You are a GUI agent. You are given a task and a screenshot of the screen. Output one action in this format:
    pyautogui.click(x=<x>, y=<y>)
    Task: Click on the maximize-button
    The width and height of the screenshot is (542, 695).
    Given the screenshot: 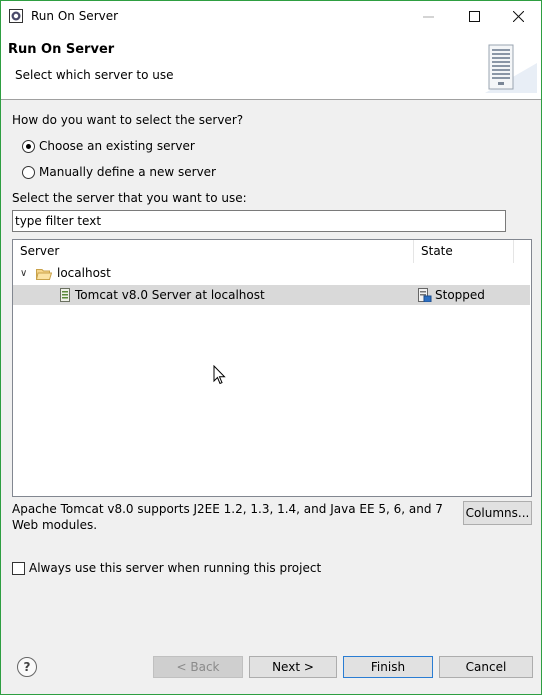 What is the action you would take?
    pyautogui.click(x=474, y=16)
    